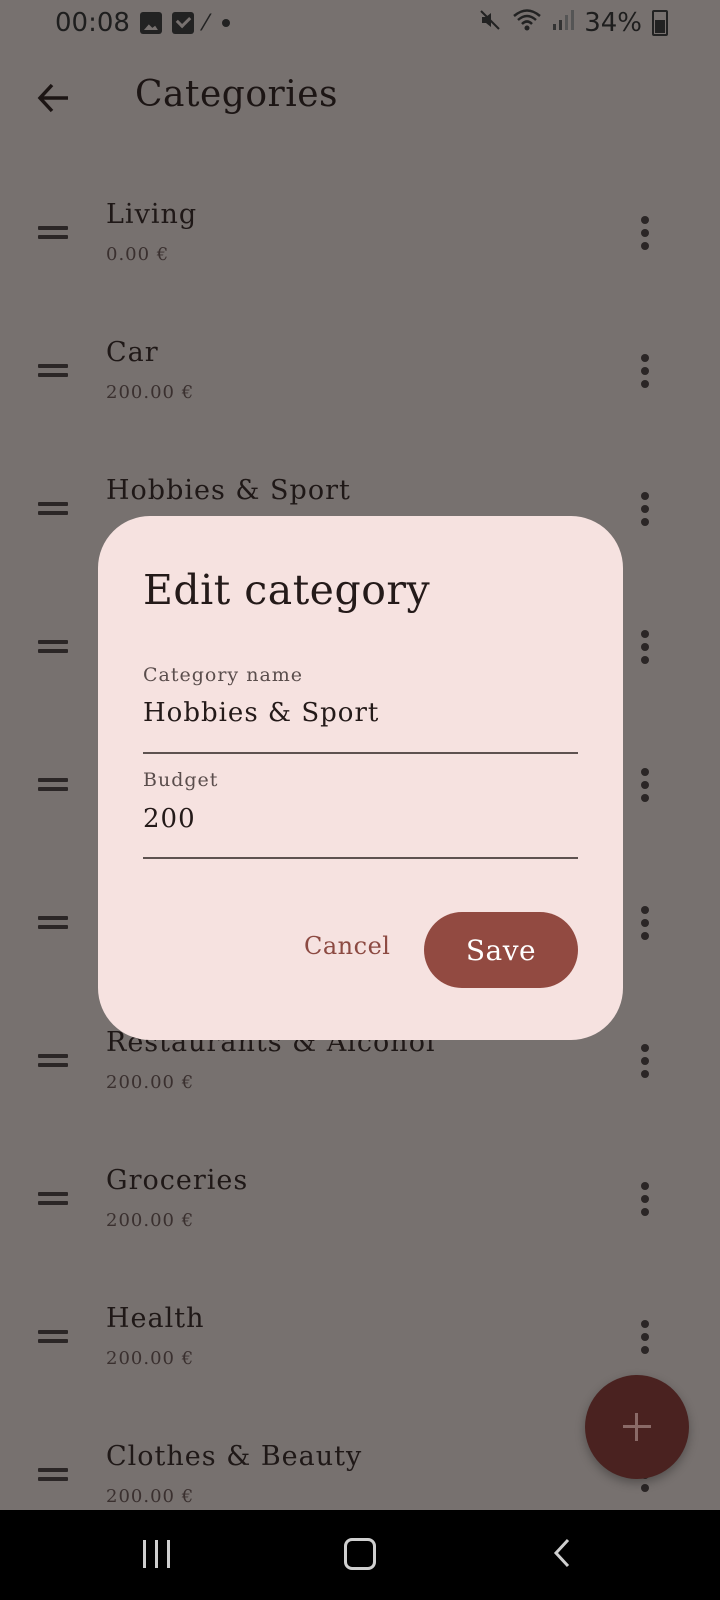 The width and height of the screenshot is (720, 1600). What do you see at coordinates (54, 98) in the screenshot?
I see `arrow-left-icon` at bounding box center [54, 98].